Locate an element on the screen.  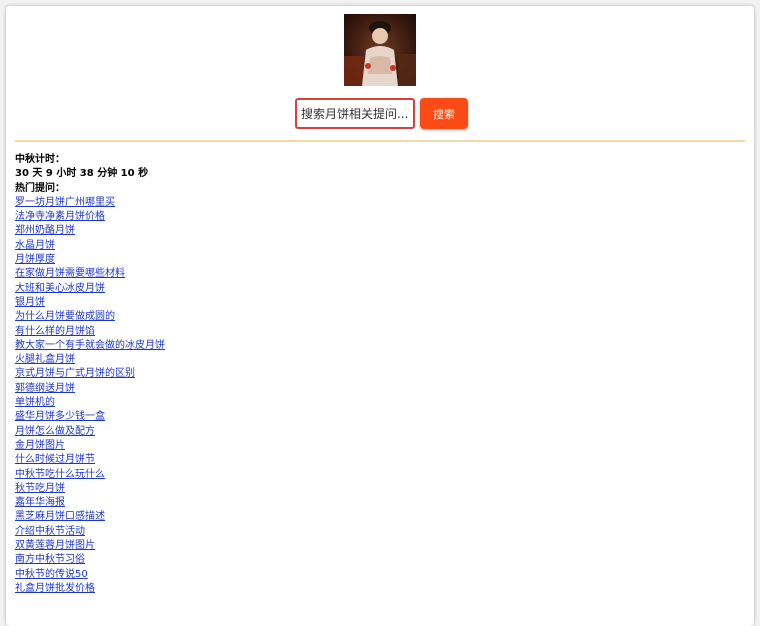
question-link: 黑芝麻月饼口感描述 is located at coordinates (375, 517).